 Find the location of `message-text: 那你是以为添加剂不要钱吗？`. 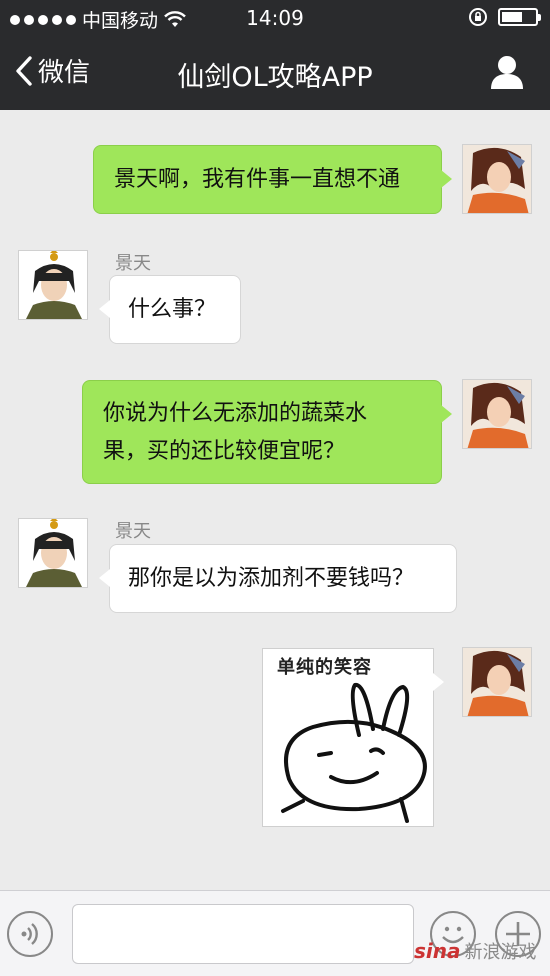

message-text: 那你是以为添加剂不要钱吗？ is located at coordinates (271, 578).